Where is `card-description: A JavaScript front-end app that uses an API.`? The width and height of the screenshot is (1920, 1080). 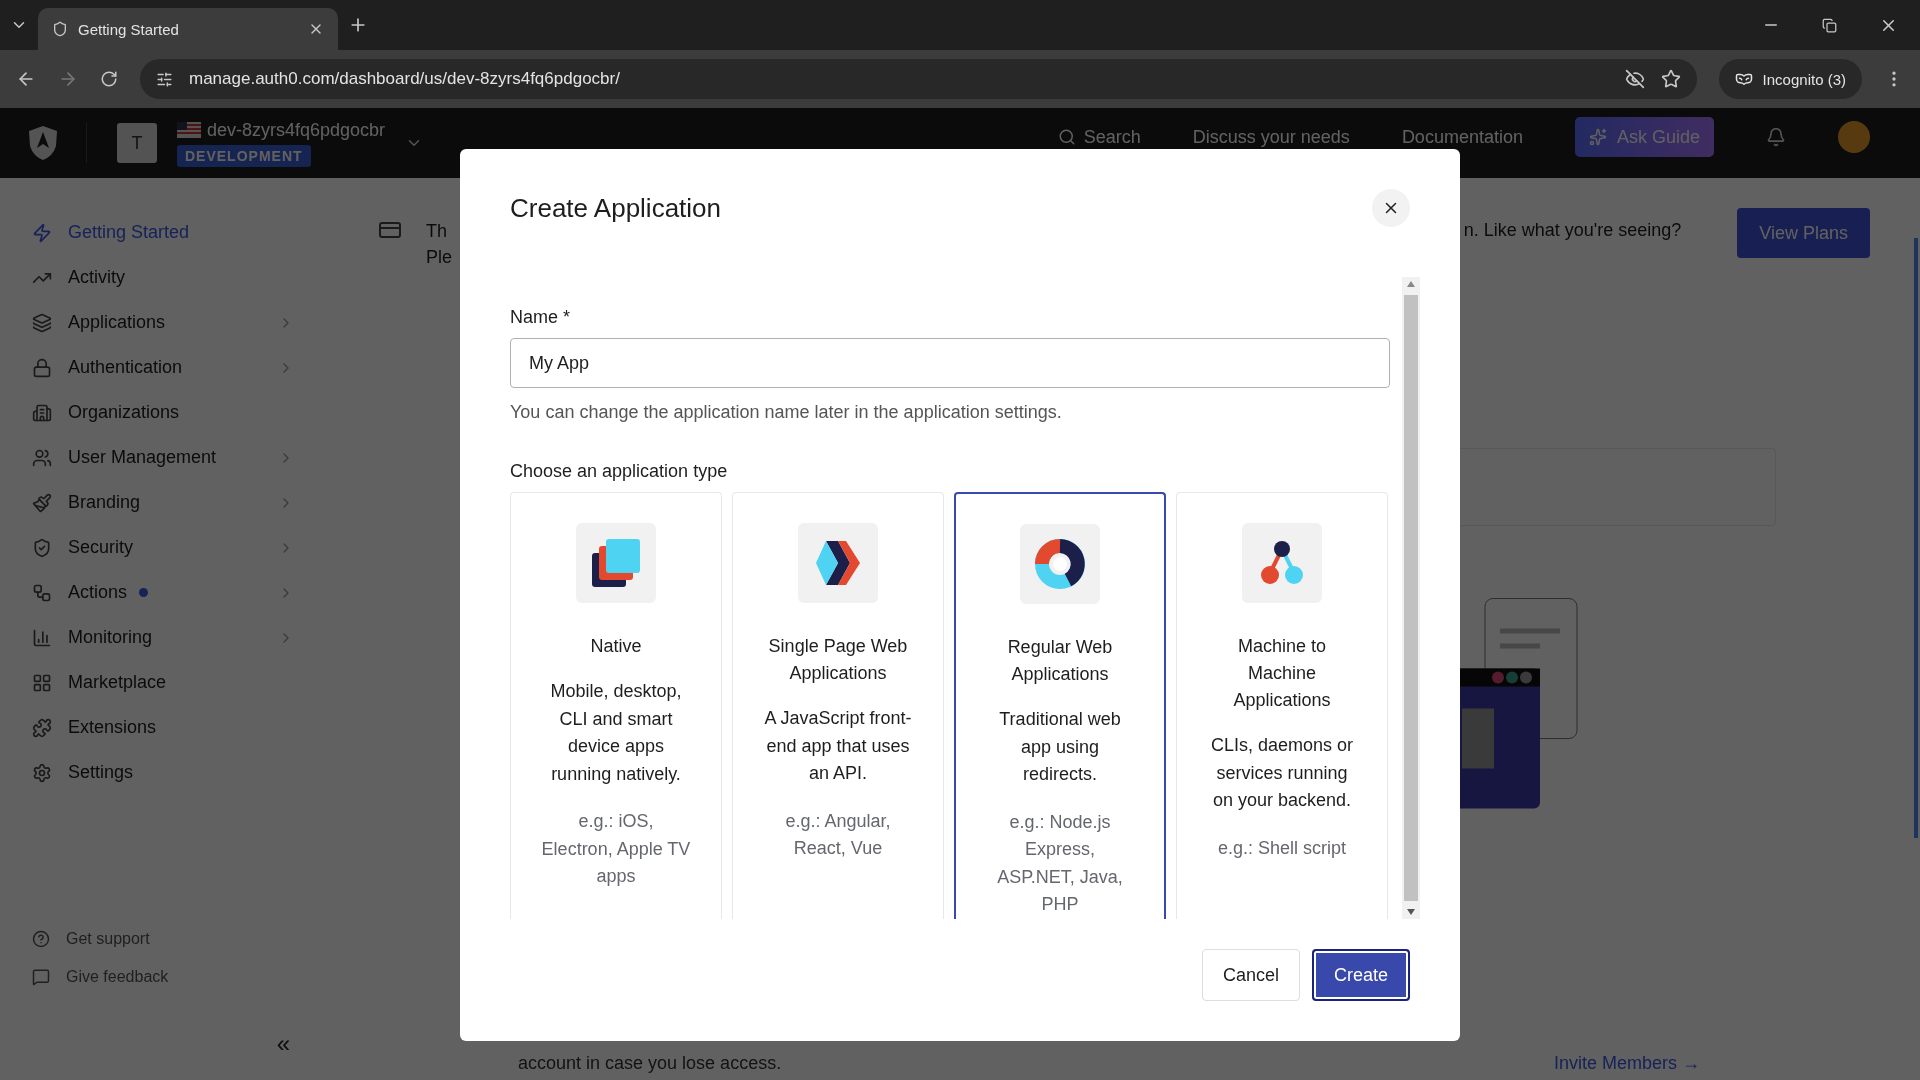 card-description: A JavaScript front-end app that uses an API. is located at coordinates (838, 746).